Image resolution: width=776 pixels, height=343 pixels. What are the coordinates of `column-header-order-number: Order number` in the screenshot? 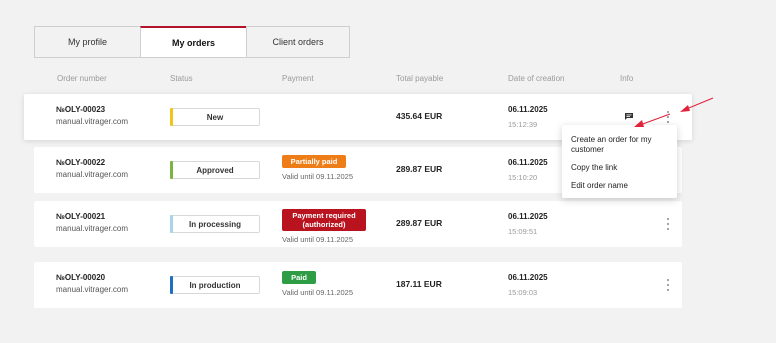 It's located at (82, 78).